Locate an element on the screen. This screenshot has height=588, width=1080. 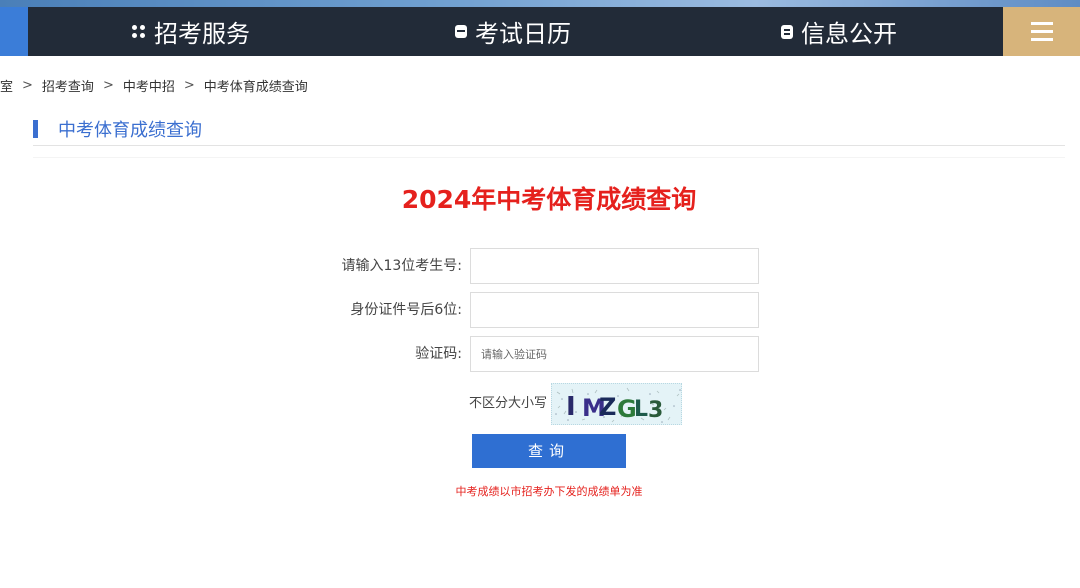
candidate-number-row: 请输入13位考生号: is located at coordinates (540, 266).